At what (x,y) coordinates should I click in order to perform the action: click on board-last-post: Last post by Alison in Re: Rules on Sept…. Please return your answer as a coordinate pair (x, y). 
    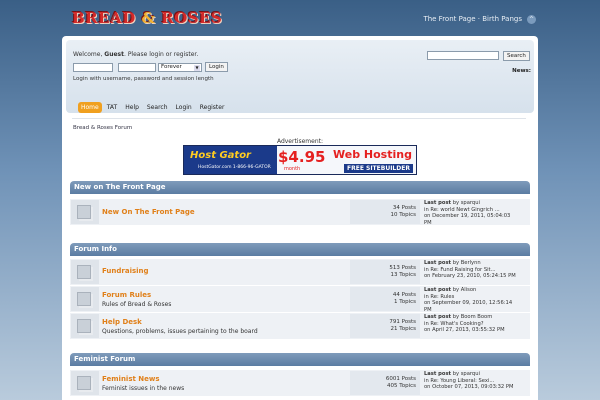
    Looking at the image, I should click on (475, 300).